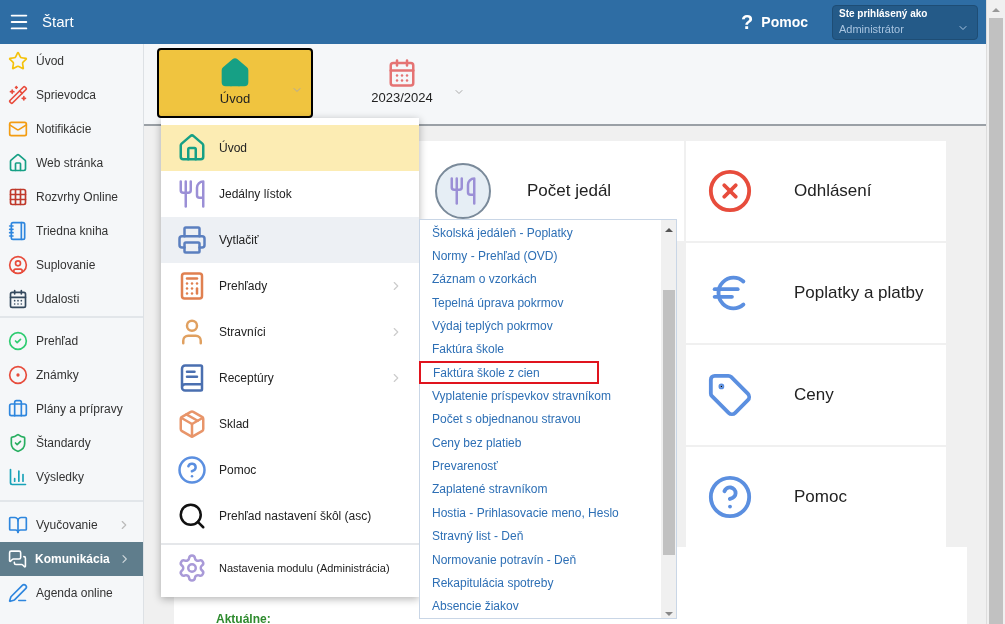  I want to click on menu-item: Úvod, so click(290, 148).